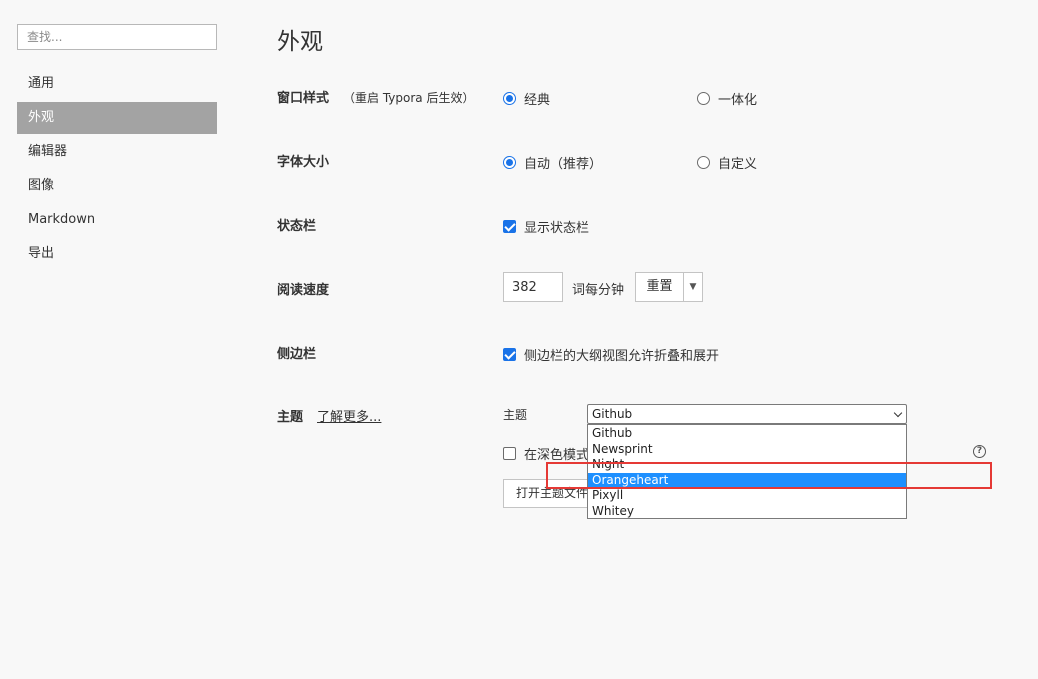  Describe the element at coordinates (117, 220) in the screenshot. I see `sidebar-item-markdown: Markdown` at that location.